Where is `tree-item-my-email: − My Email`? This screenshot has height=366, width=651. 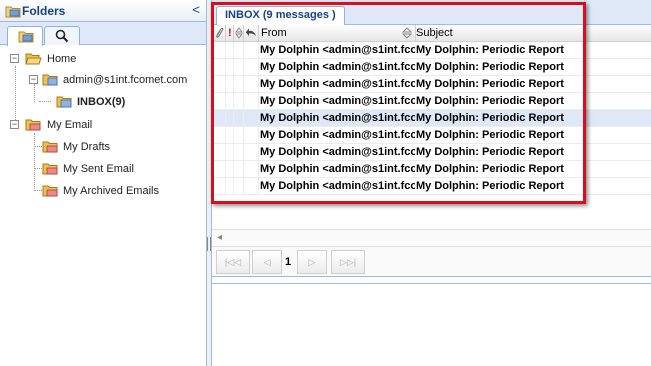
tree-item-my-email: − My Email is located at coordinates (105, 125).